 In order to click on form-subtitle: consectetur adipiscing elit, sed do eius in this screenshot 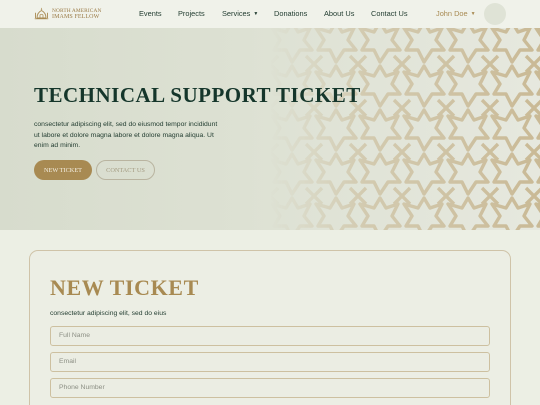, I will do `click(108, 313)`.